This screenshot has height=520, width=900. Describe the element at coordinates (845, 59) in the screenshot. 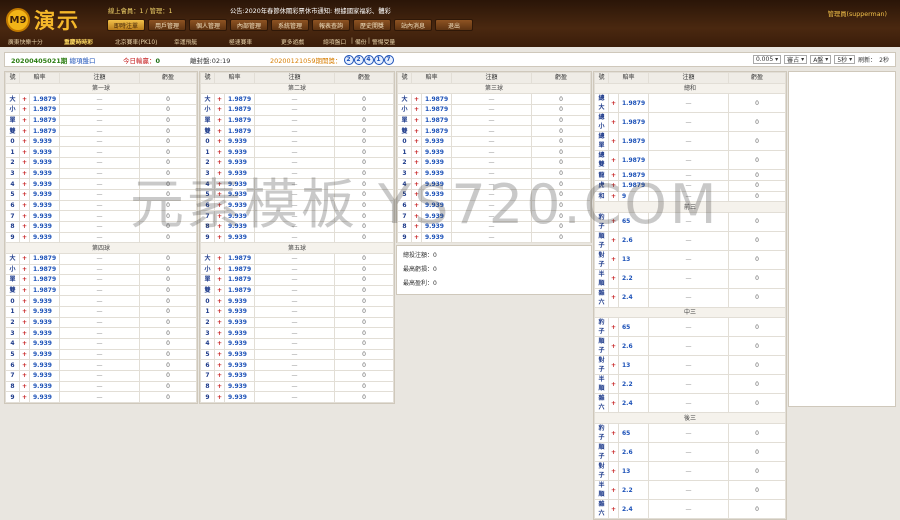

I see `interval-select: 5秒 ▾` at that location.